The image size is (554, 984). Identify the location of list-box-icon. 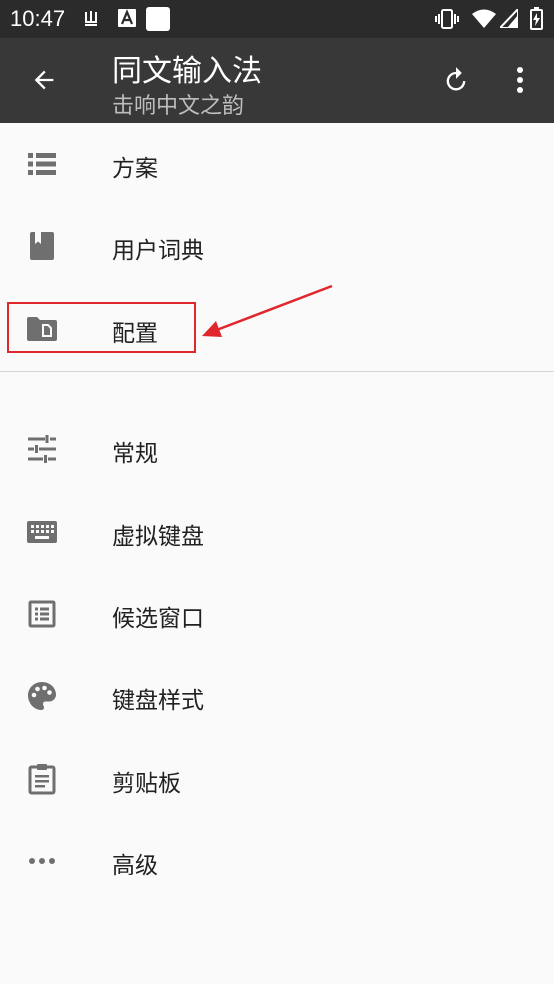
(42, 614).